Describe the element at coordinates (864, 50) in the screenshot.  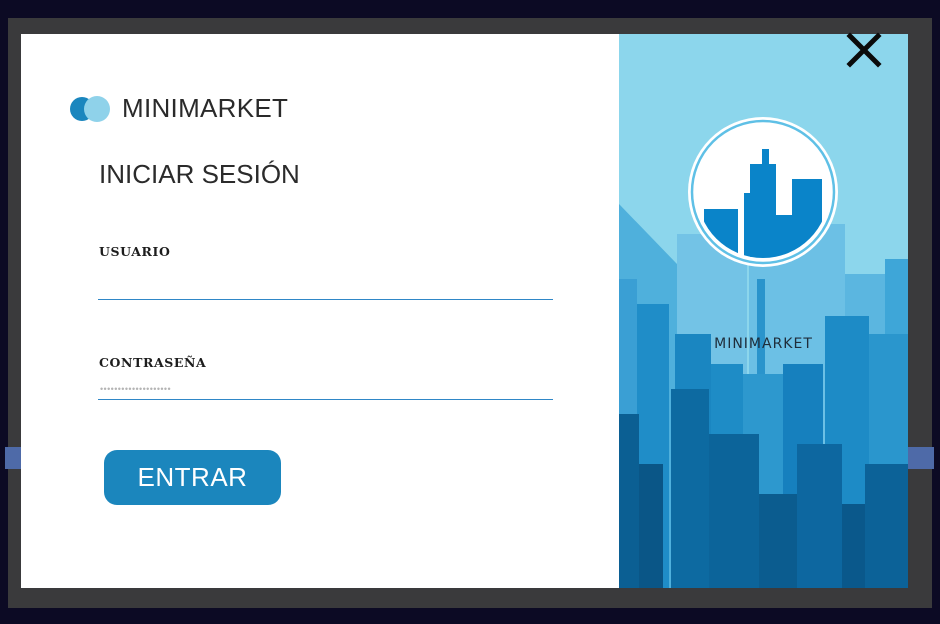
I see `close-icon` at that location.